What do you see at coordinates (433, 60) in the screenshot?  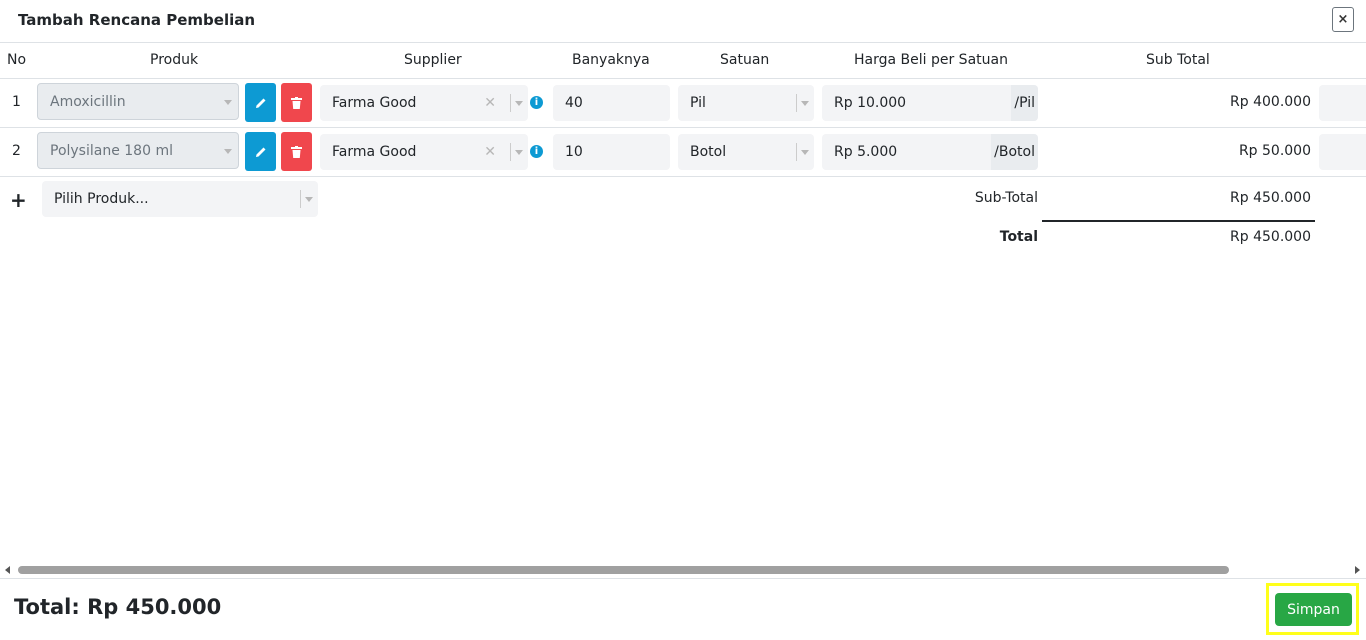 I see `col-header-supplier: Supplier` at bounding box center [433, 60].